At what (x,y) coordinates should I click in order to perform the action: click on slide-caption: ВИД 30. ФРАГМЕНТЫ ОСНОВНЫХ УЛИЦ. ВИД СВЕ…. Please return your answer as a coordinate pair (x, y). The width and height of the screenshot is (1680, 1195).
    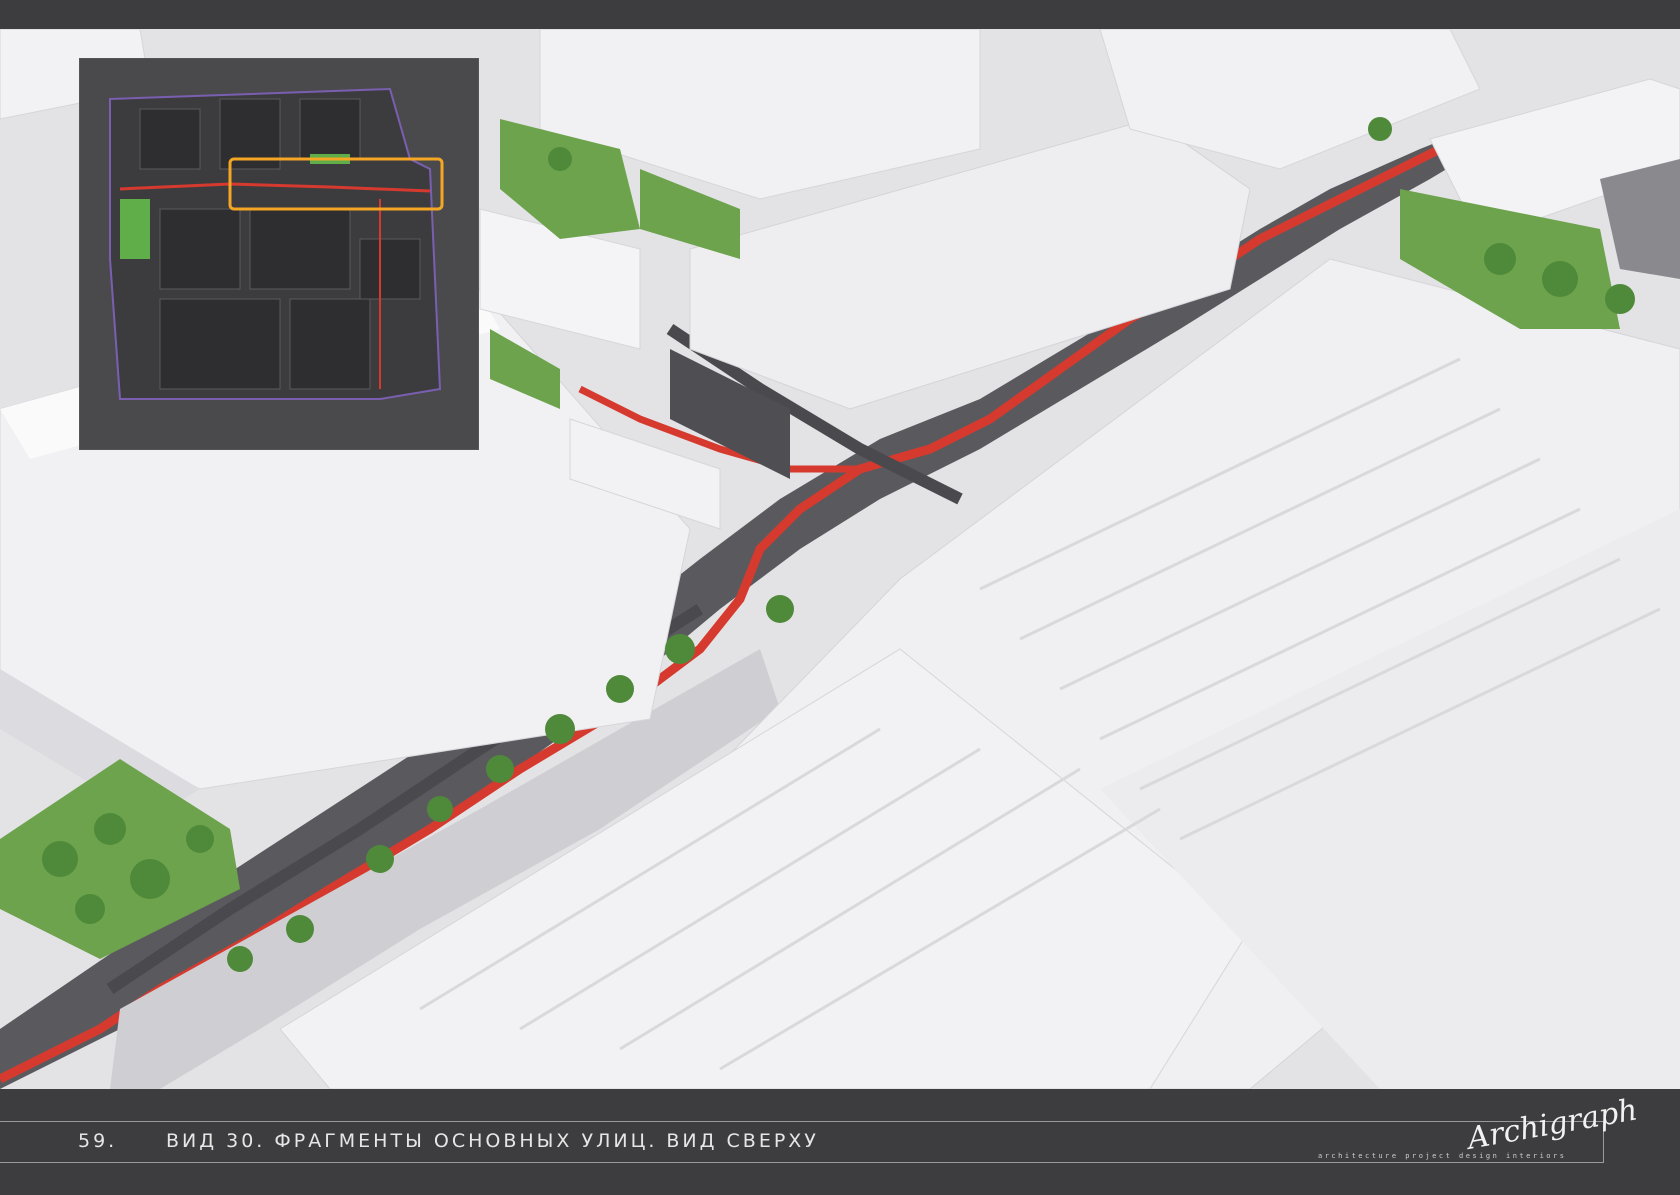
    Looking at the image, I should click on (492, 1141).